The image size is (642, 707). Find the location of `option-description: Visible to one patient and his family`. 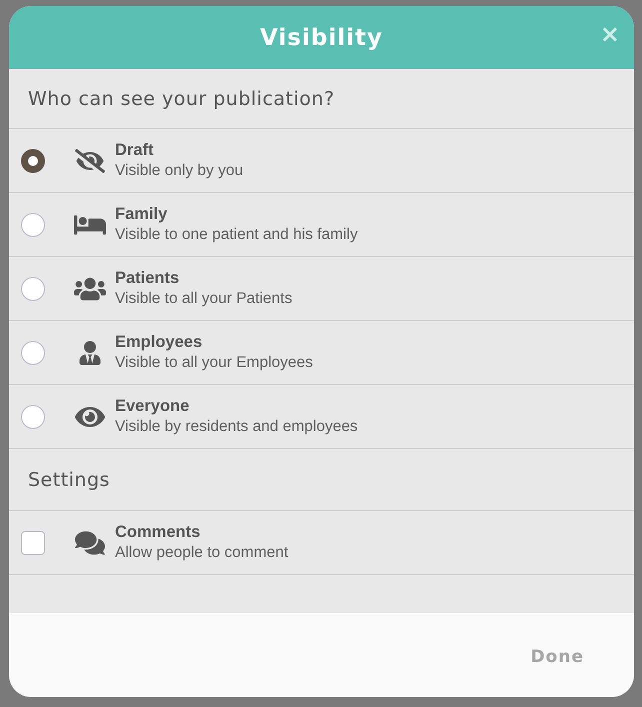

option-description: Visible to one patient and his family is located at coordinates (236, 235).